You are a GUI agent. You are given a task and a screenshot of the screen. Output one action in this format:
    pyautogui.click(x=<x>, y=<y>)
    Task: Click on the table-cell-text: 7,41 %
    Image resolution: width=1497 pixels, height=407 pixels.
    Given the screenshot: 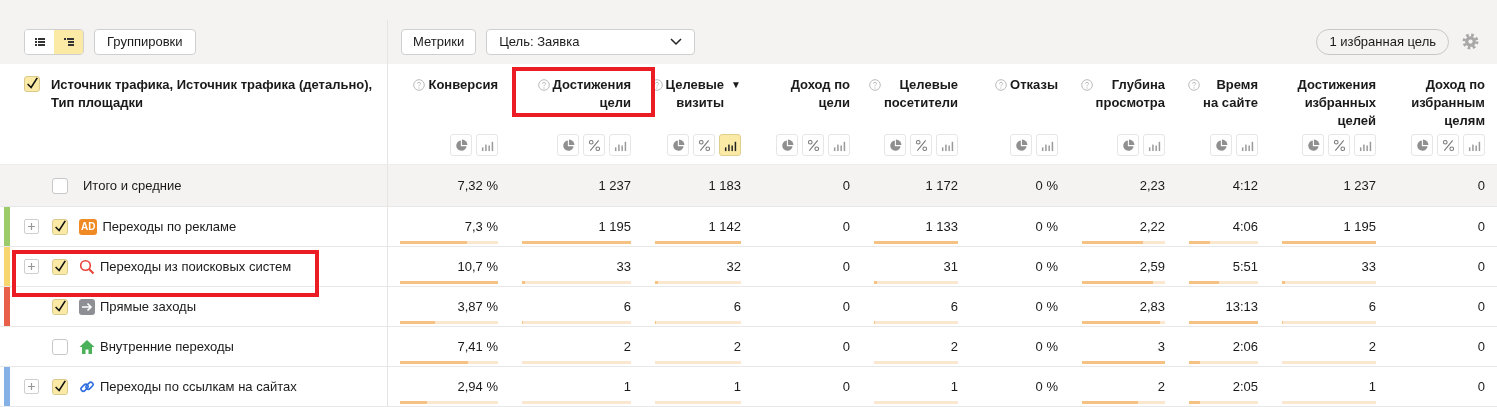 What is the action you would take?
    pyautogui.click(x=477, y=347)
    